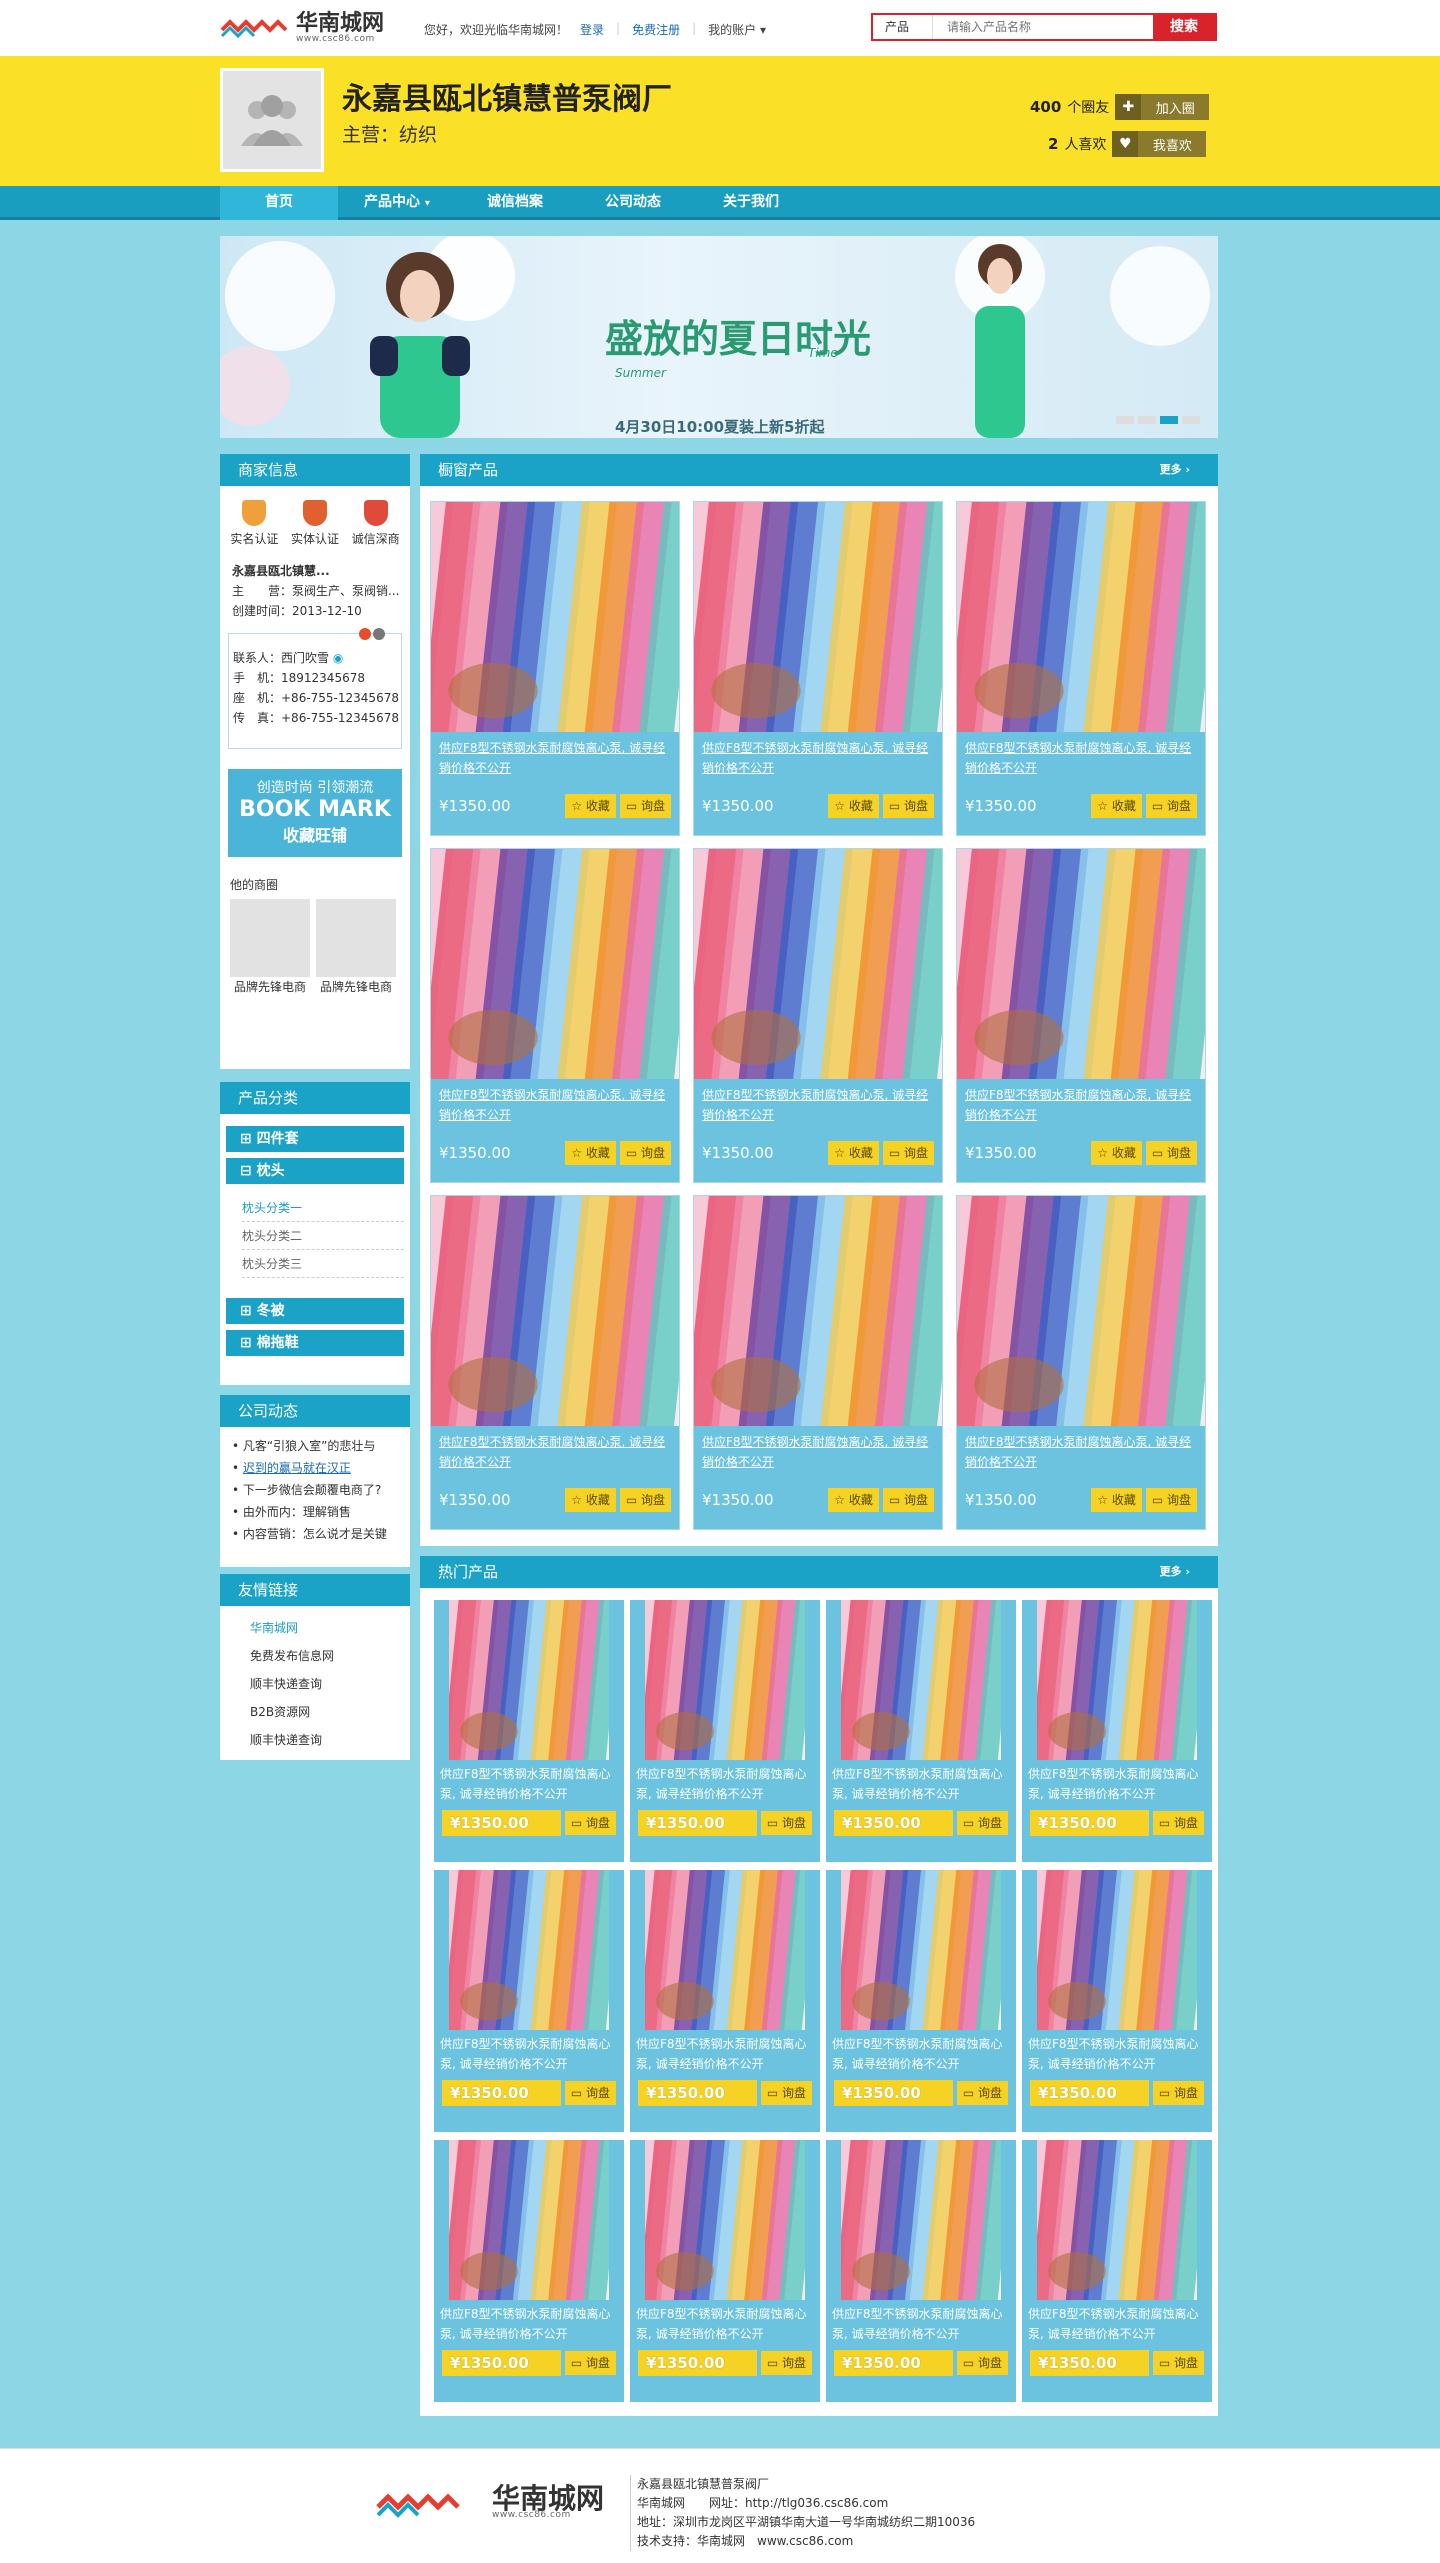 The image size is (1440, 2563). What do you see at coordinates (719, 337) in the screenshot?
I see `promo-banner: 盛放的夏日时光 Summer Time 4月30日10:00夏装上新5折起` at bounding box center [719, 337].